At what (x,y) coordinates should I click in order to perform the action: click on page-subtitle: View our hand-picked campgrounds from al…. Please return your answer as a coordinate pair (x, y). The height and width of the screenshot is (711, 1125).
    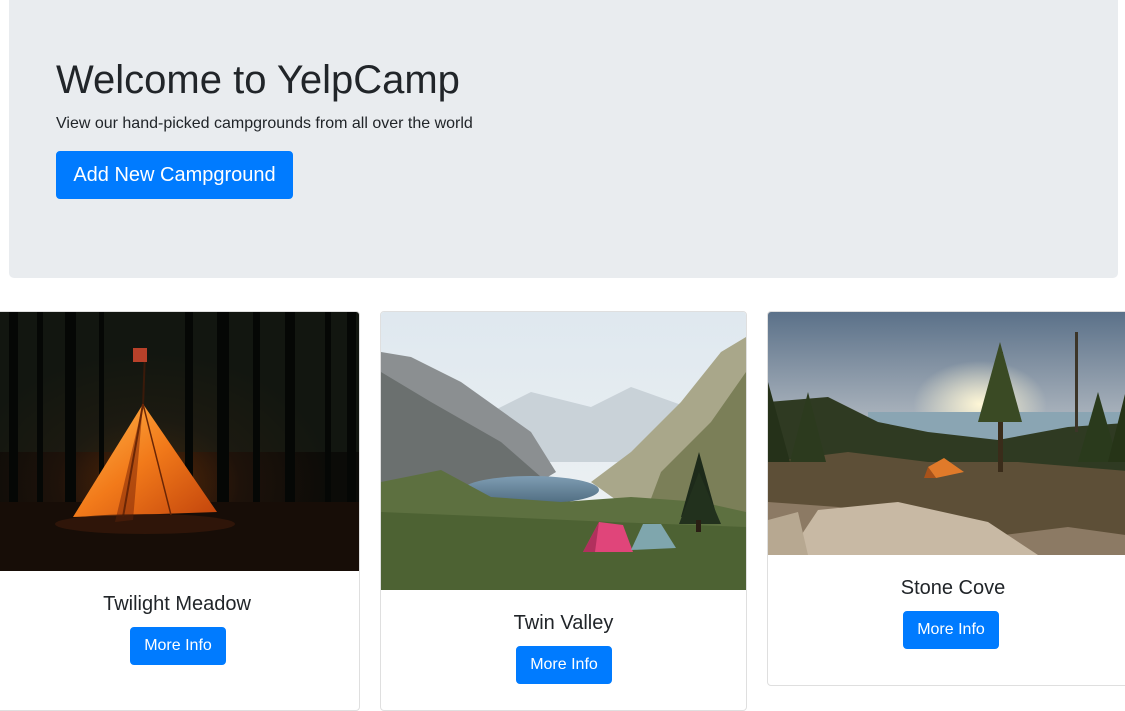
    Looking at the image, I should click on (264, 123).